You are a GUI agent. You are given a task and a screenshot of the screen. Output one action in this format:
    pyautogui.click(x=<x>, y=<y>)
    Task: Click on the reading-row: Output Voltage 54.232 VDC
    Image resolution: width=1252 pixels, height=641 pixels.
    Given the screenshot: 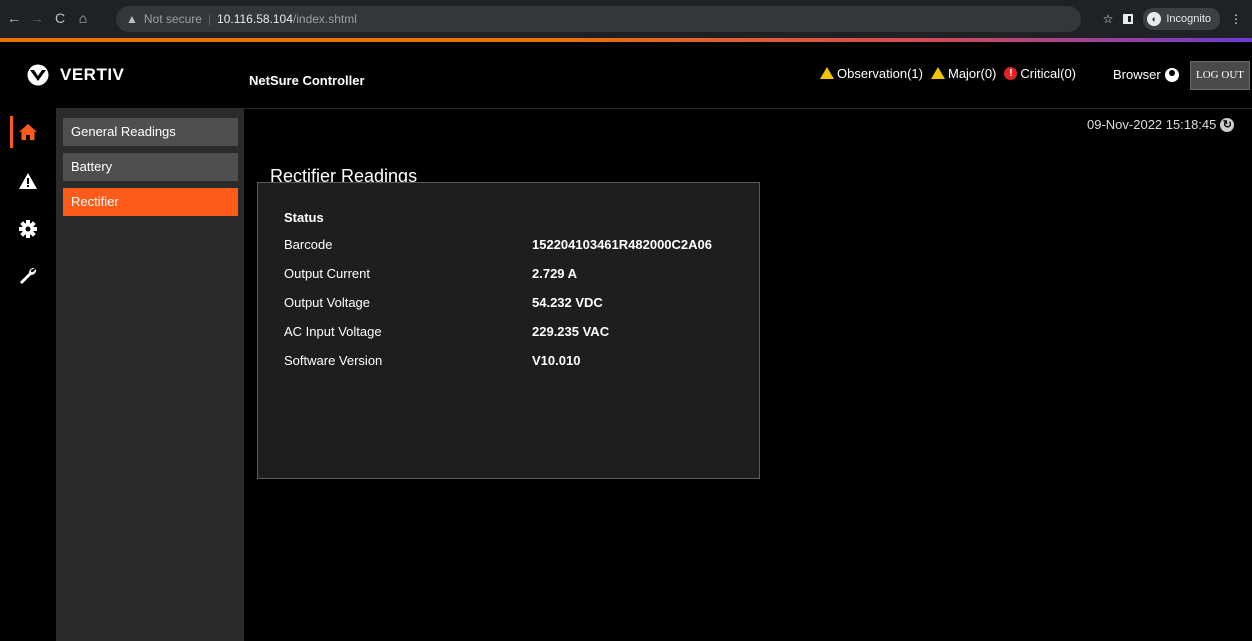 What is the action you would take?
    pyautogui.click(x=514, y=304)
    